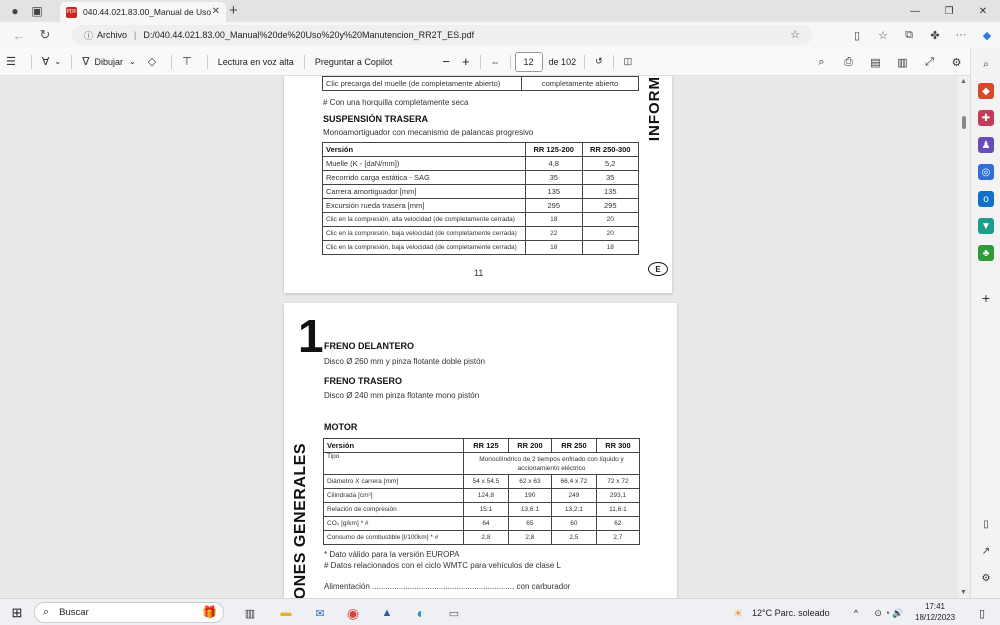 The width and height of the screenshot is (1000, 625). What do you see at coordinates (250, 613) in the screenshot?
I see `task-view-icon: ▥` at bounding box center [250, 613].